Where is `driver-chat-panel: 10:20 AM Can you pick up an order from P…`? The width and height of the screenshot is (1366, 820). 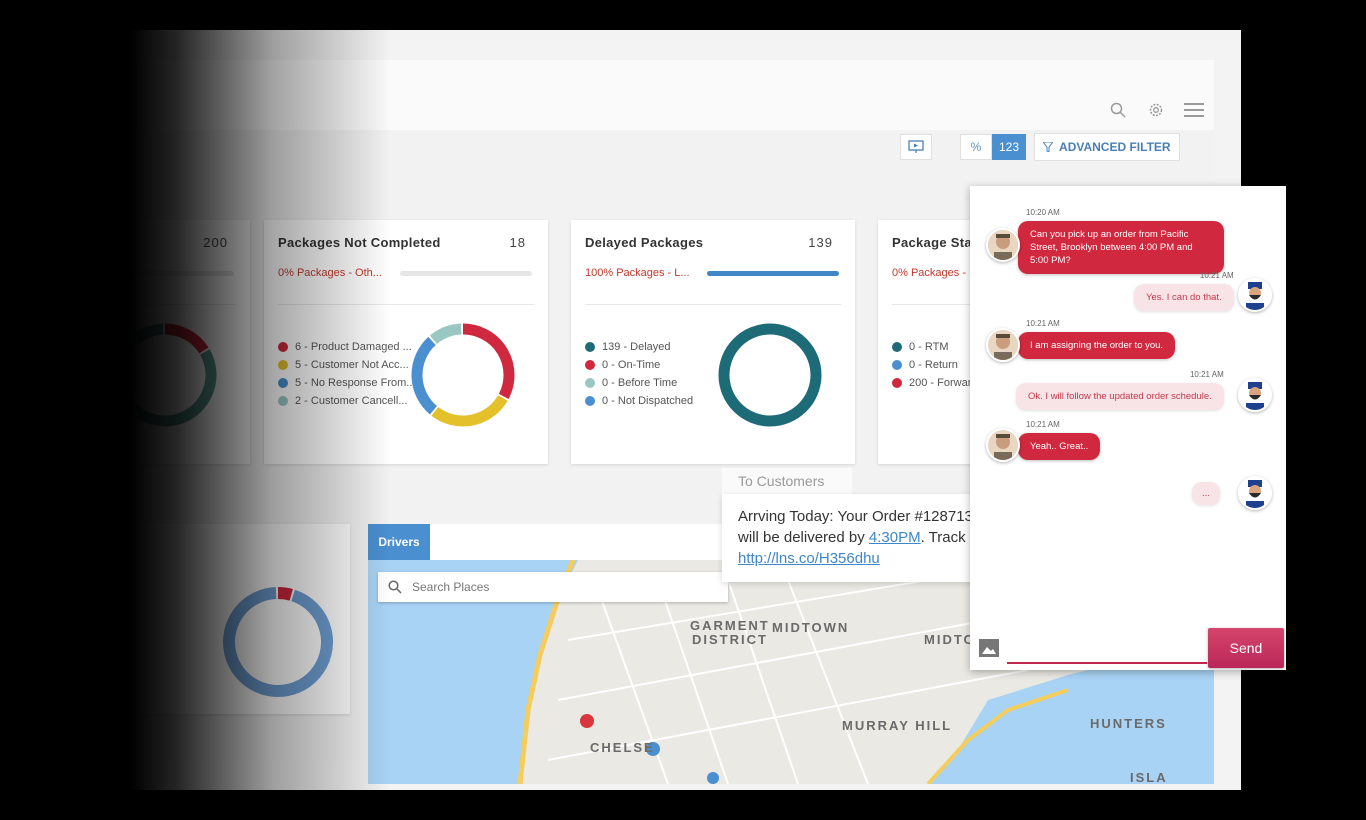
driver-chat-panel: 10:20 AM Can you pick up an order from P… is located at coordinates (1128, 428).